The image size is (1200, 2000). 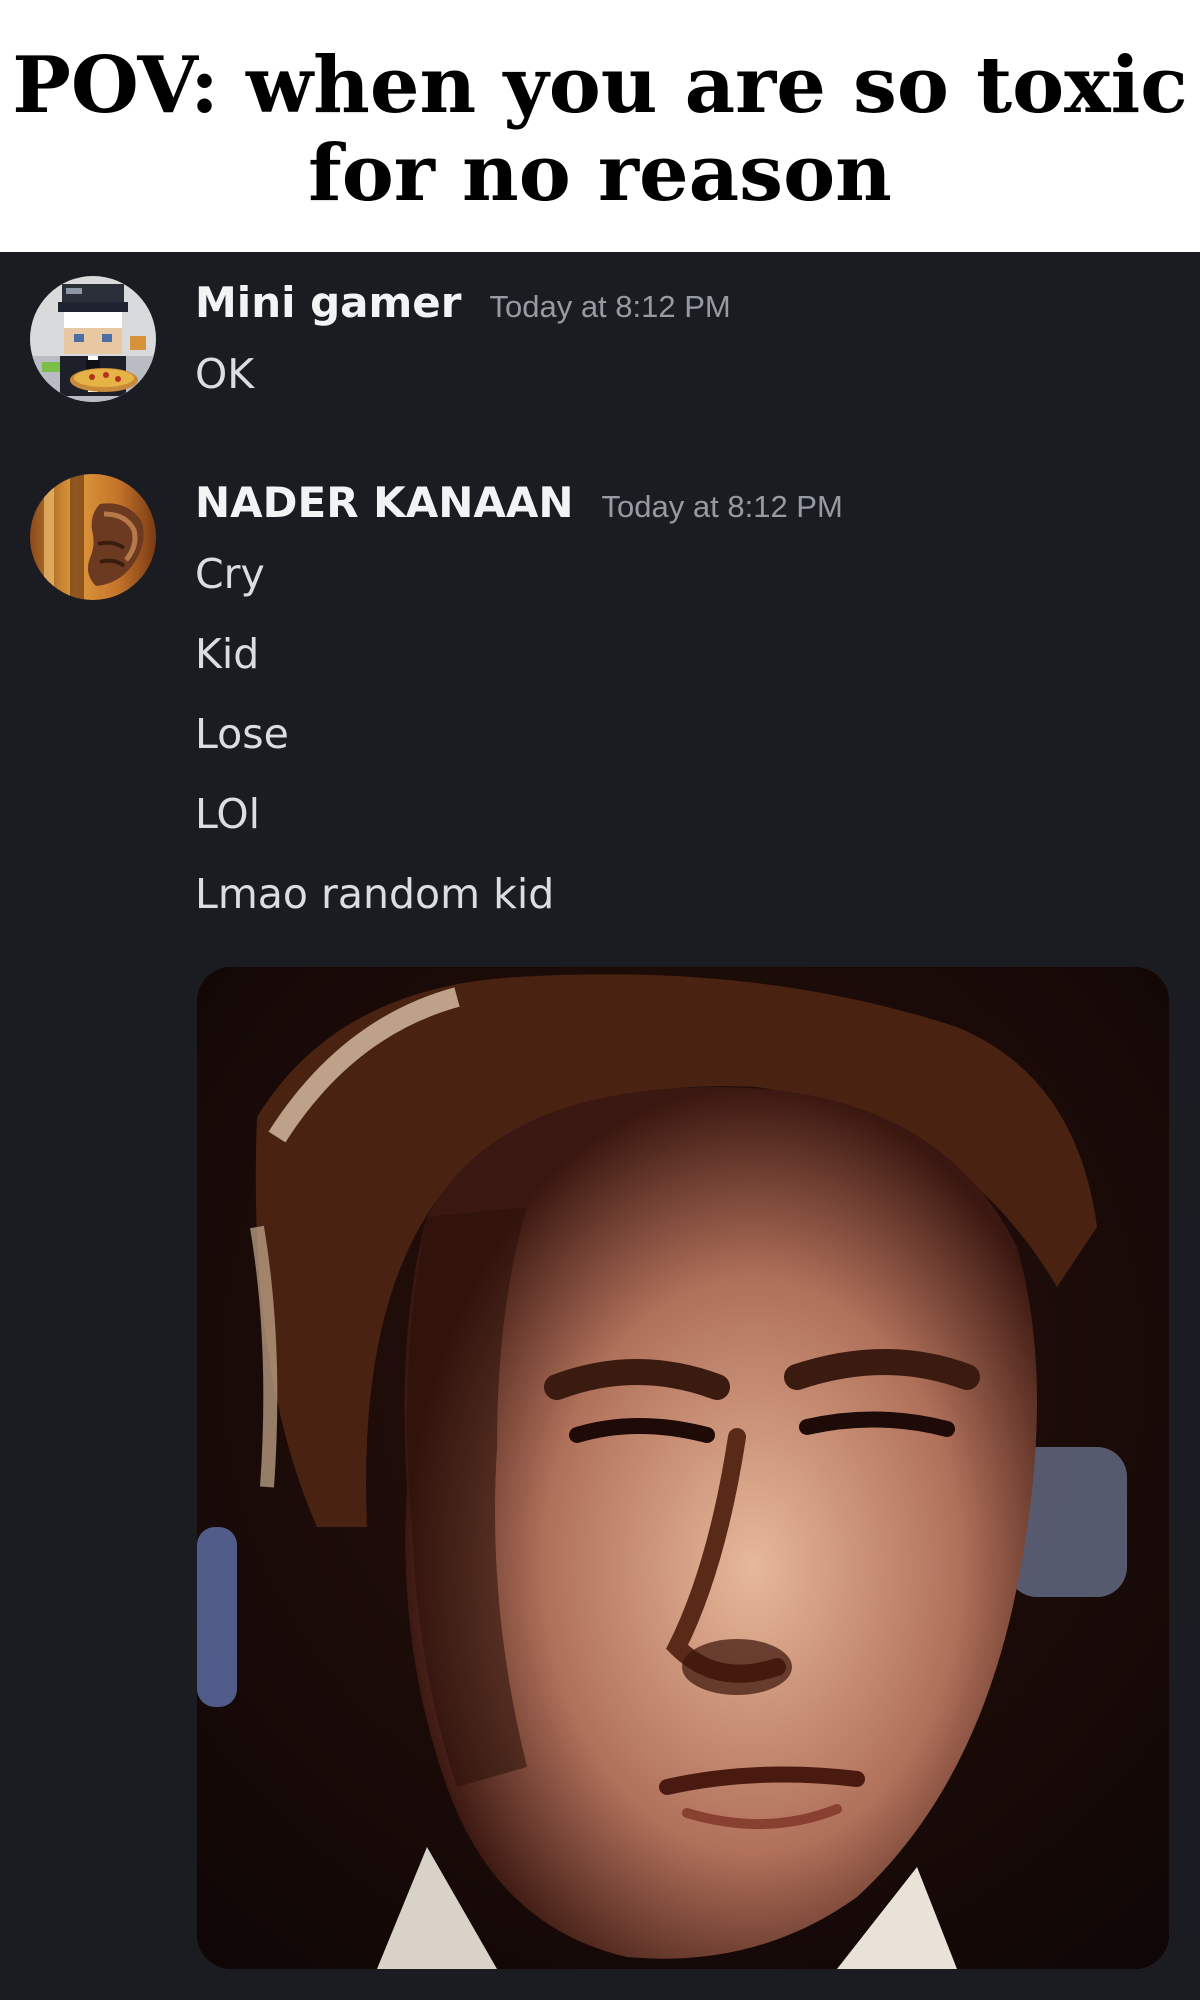 What do you see at coordinates (384, 502) in the screenshot?
I see `username: NADER KANAAN` at bounding box center [384, 502].